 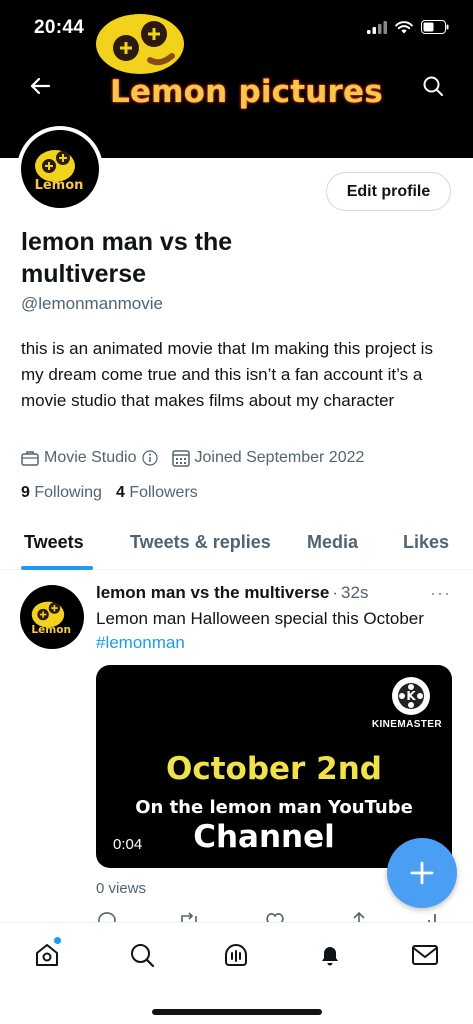 I want to click on video-subtitle: On the lemon man YouTube, so click(x=274, y=807).